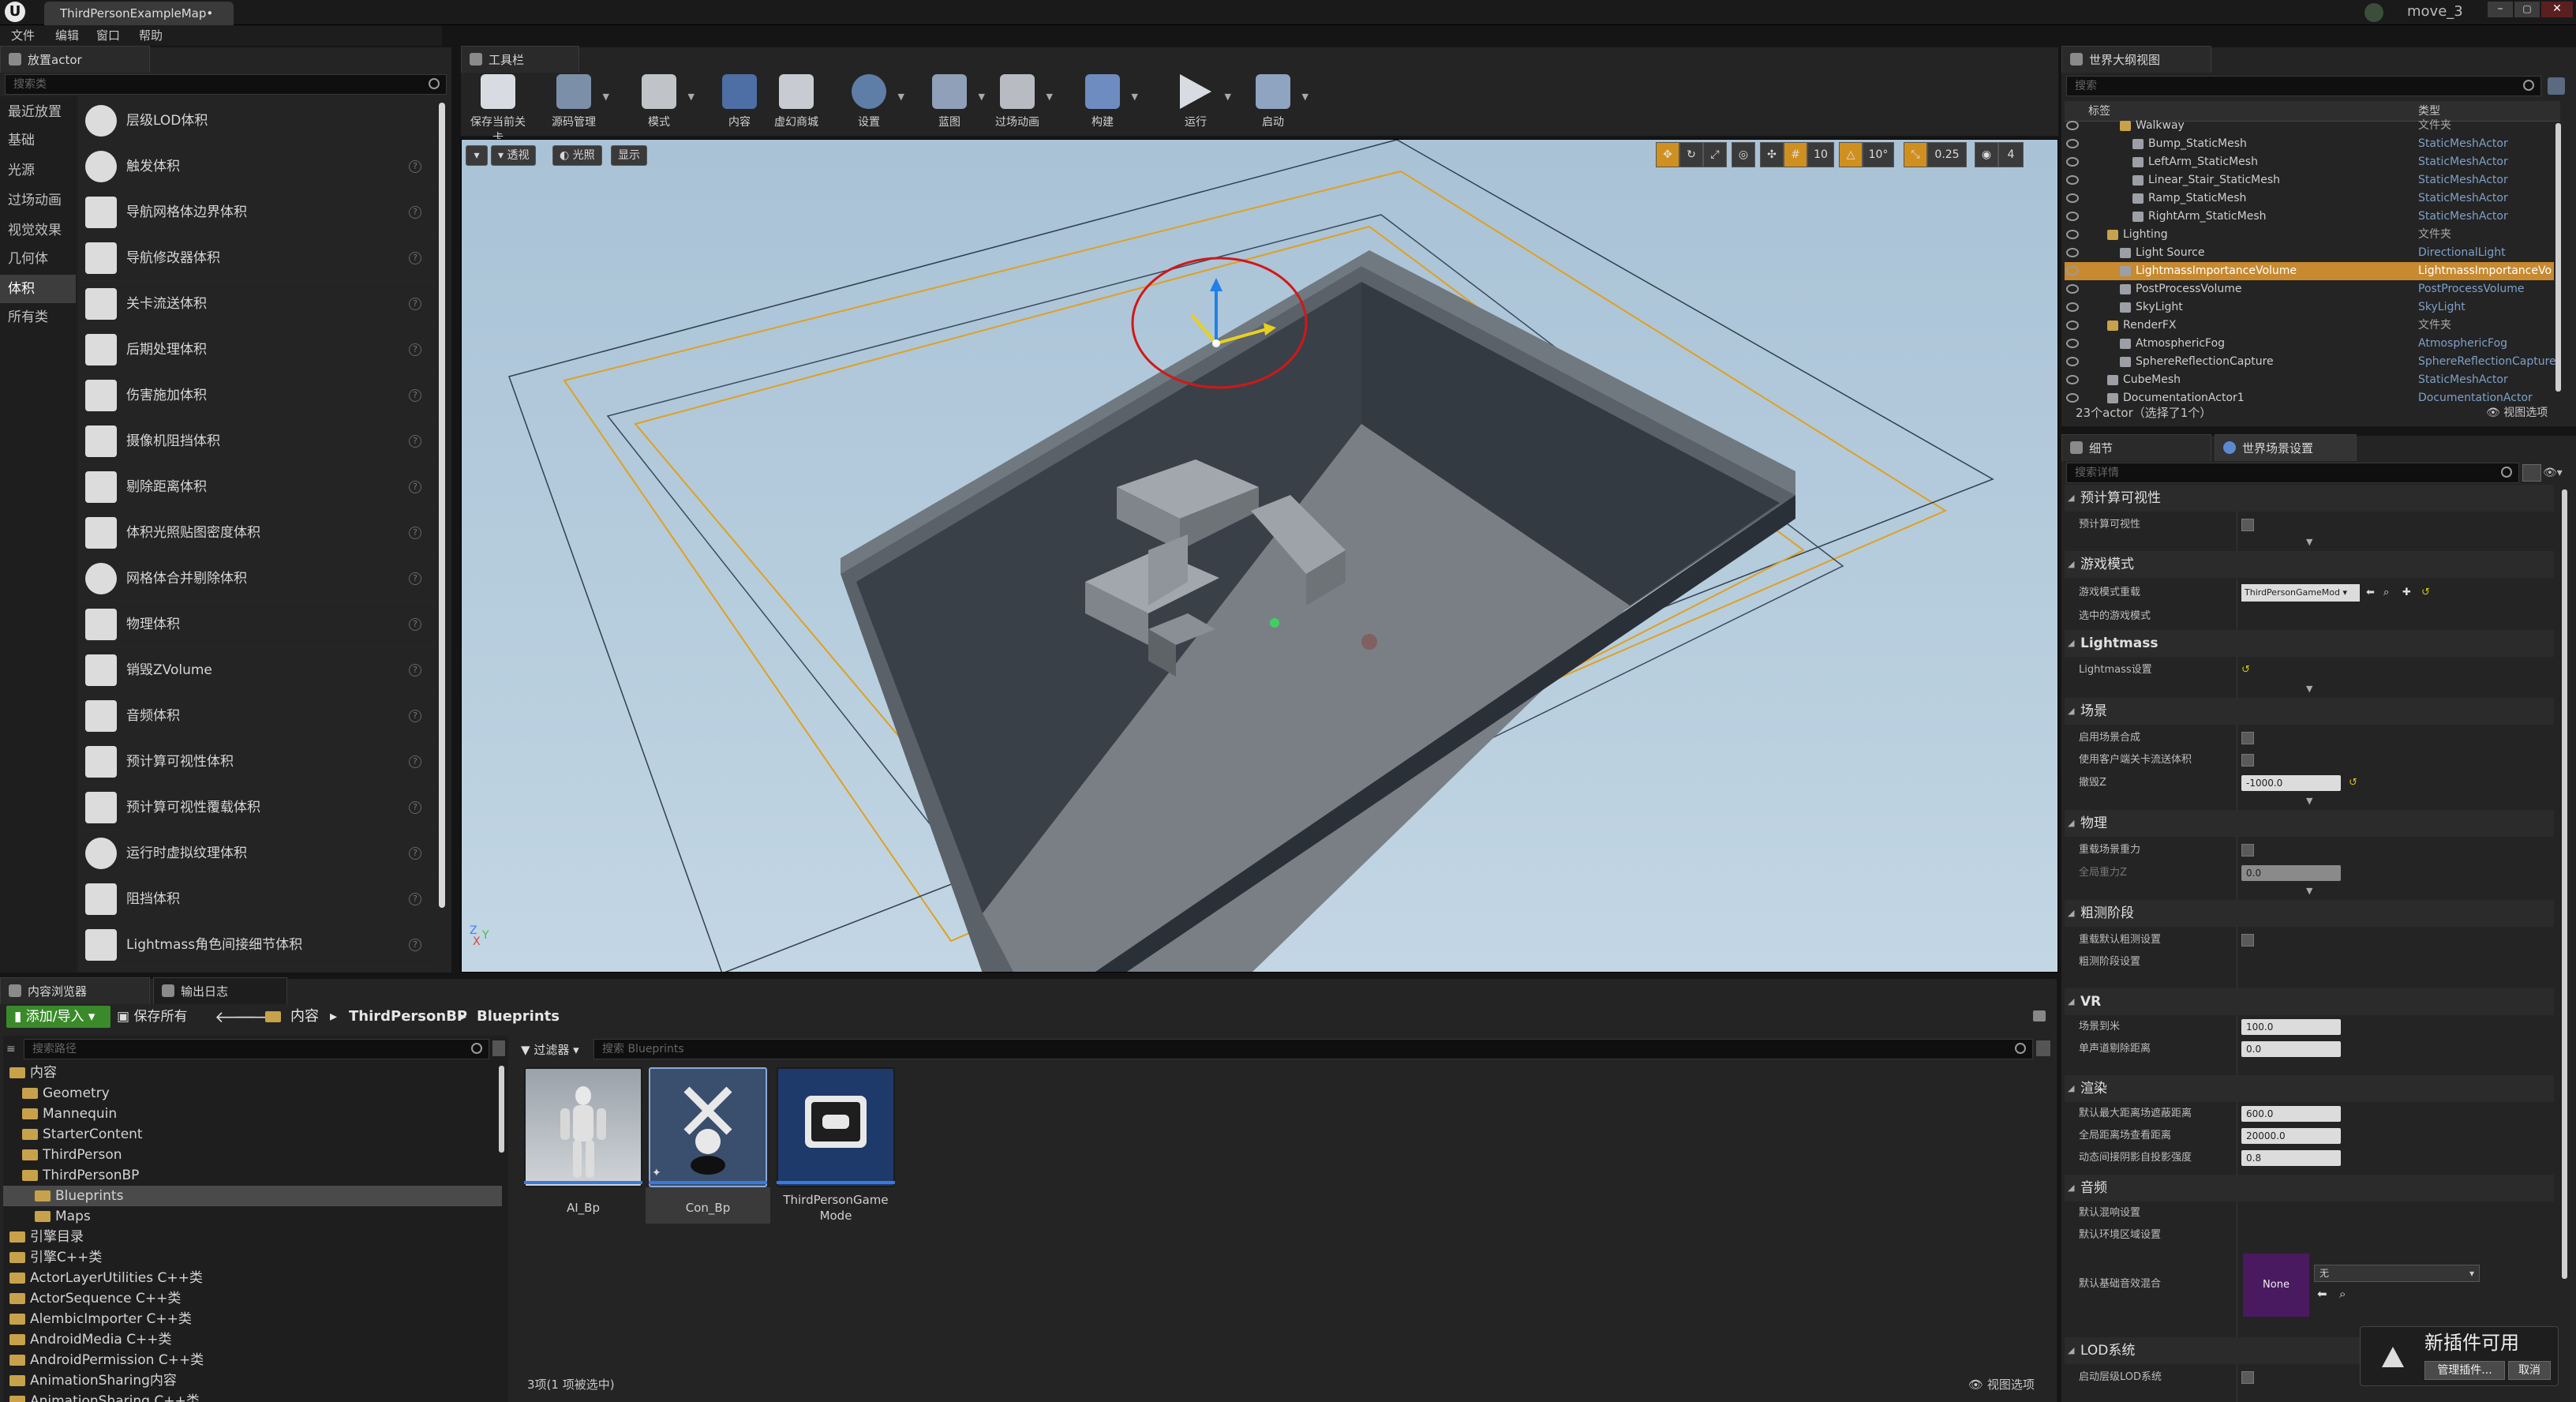 The height and width of the screenshot is (1402, 2576). Describe the element at coordinates (38, 140) in the screenshot. I see `category-basic: 基础` at that location.